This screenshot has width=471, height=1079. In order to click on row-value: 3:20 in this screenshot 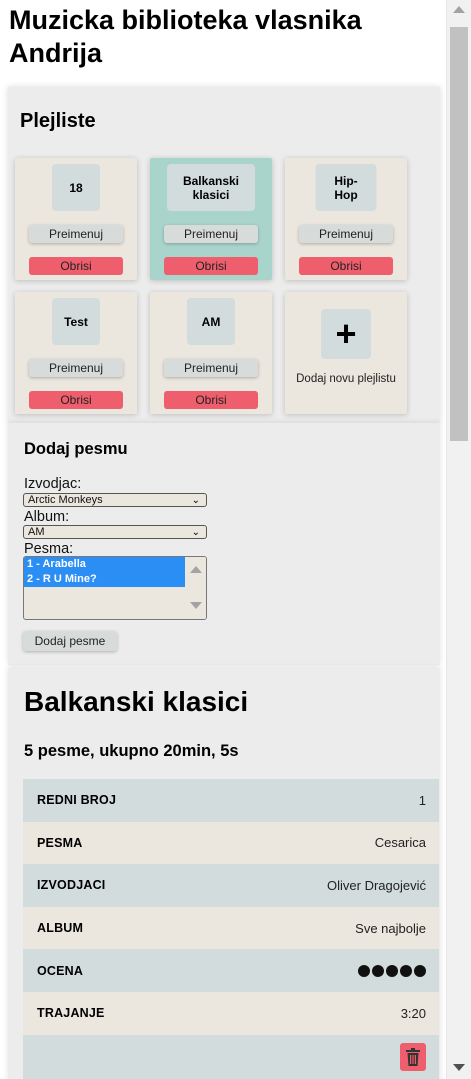, I will do `click(413, 1013)`.